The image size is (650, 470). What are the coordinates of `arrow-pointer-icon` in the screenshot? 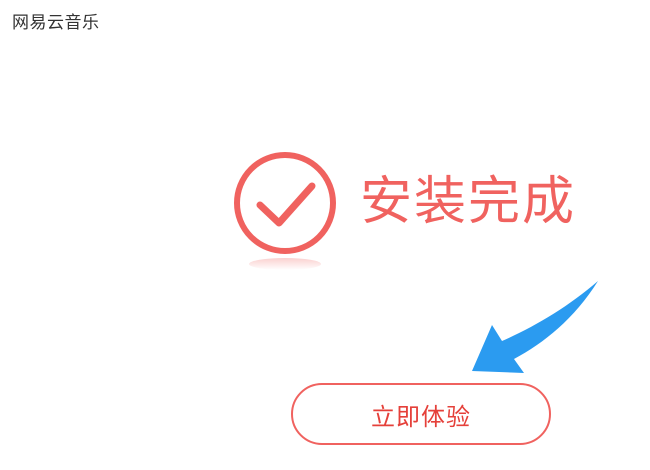 It's located at (535, 327).